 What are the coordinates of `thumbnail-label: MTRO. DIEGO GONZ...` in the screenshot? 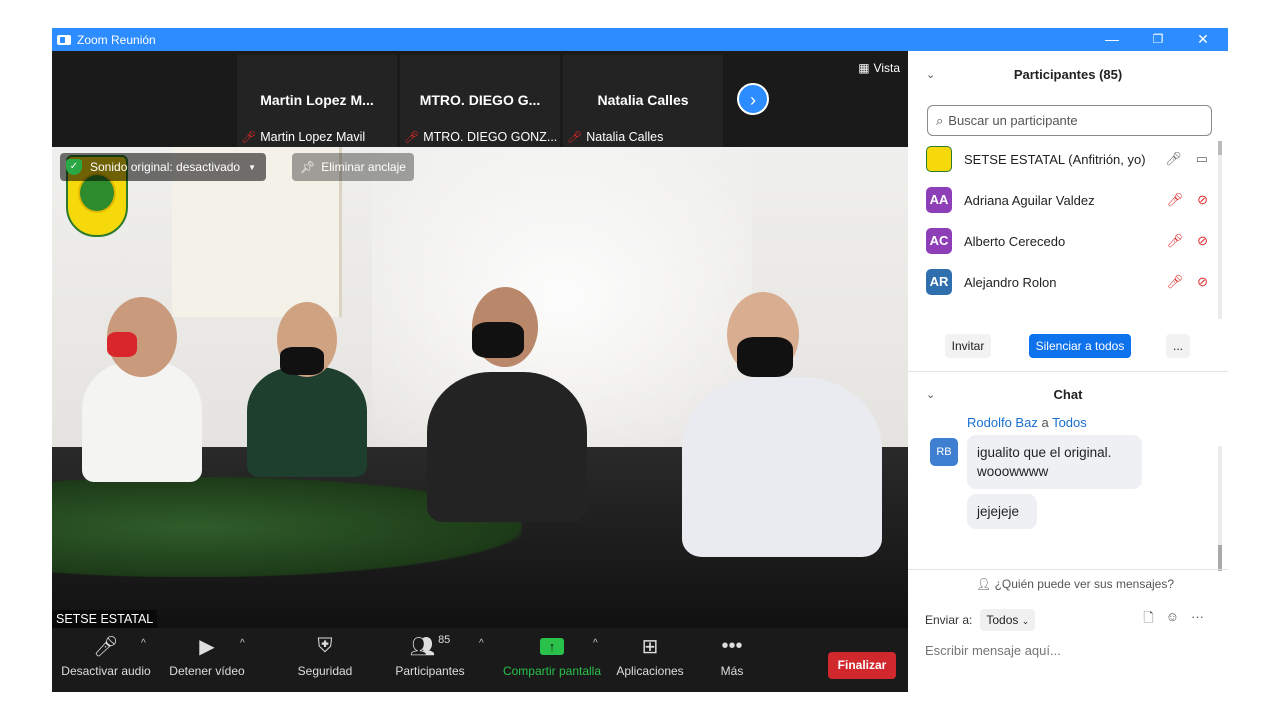 It's located at (490, 137).